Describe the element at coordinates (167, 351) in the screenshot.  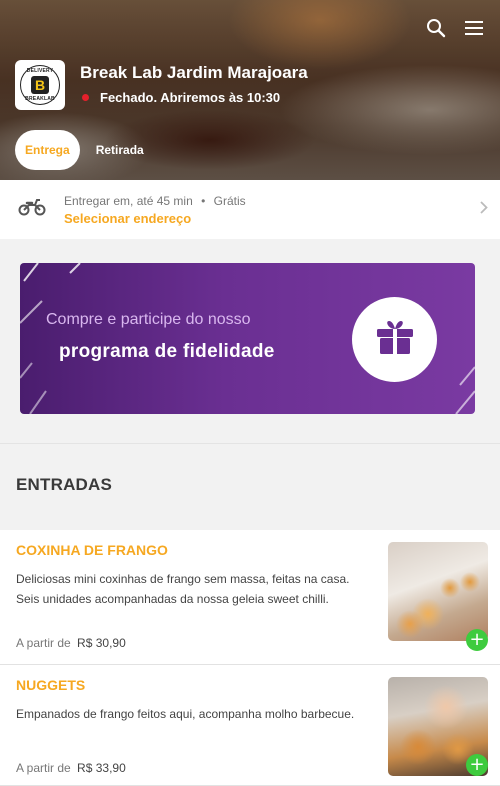
I see `banner-line2: programa de fidelidade` at that location.